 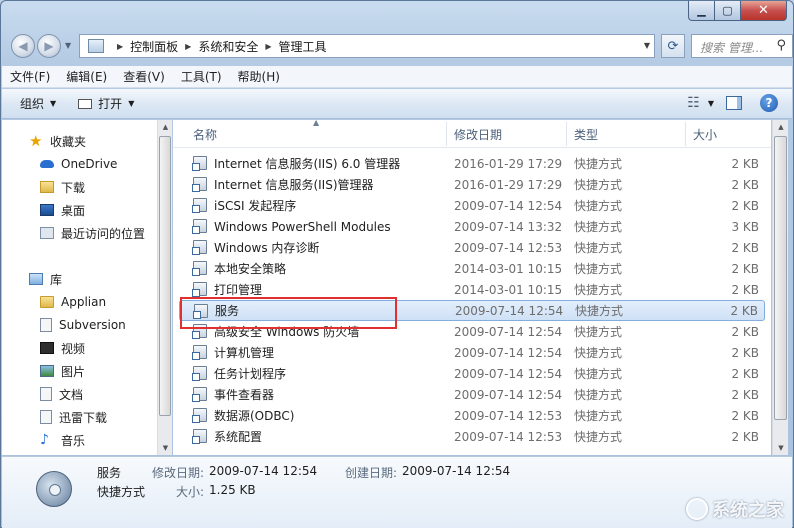 What do you see at coordinates (263, 471) in the screenshot?
I see `details-modified: 2009-07-14 12:54` at bounding box center [263, 471].